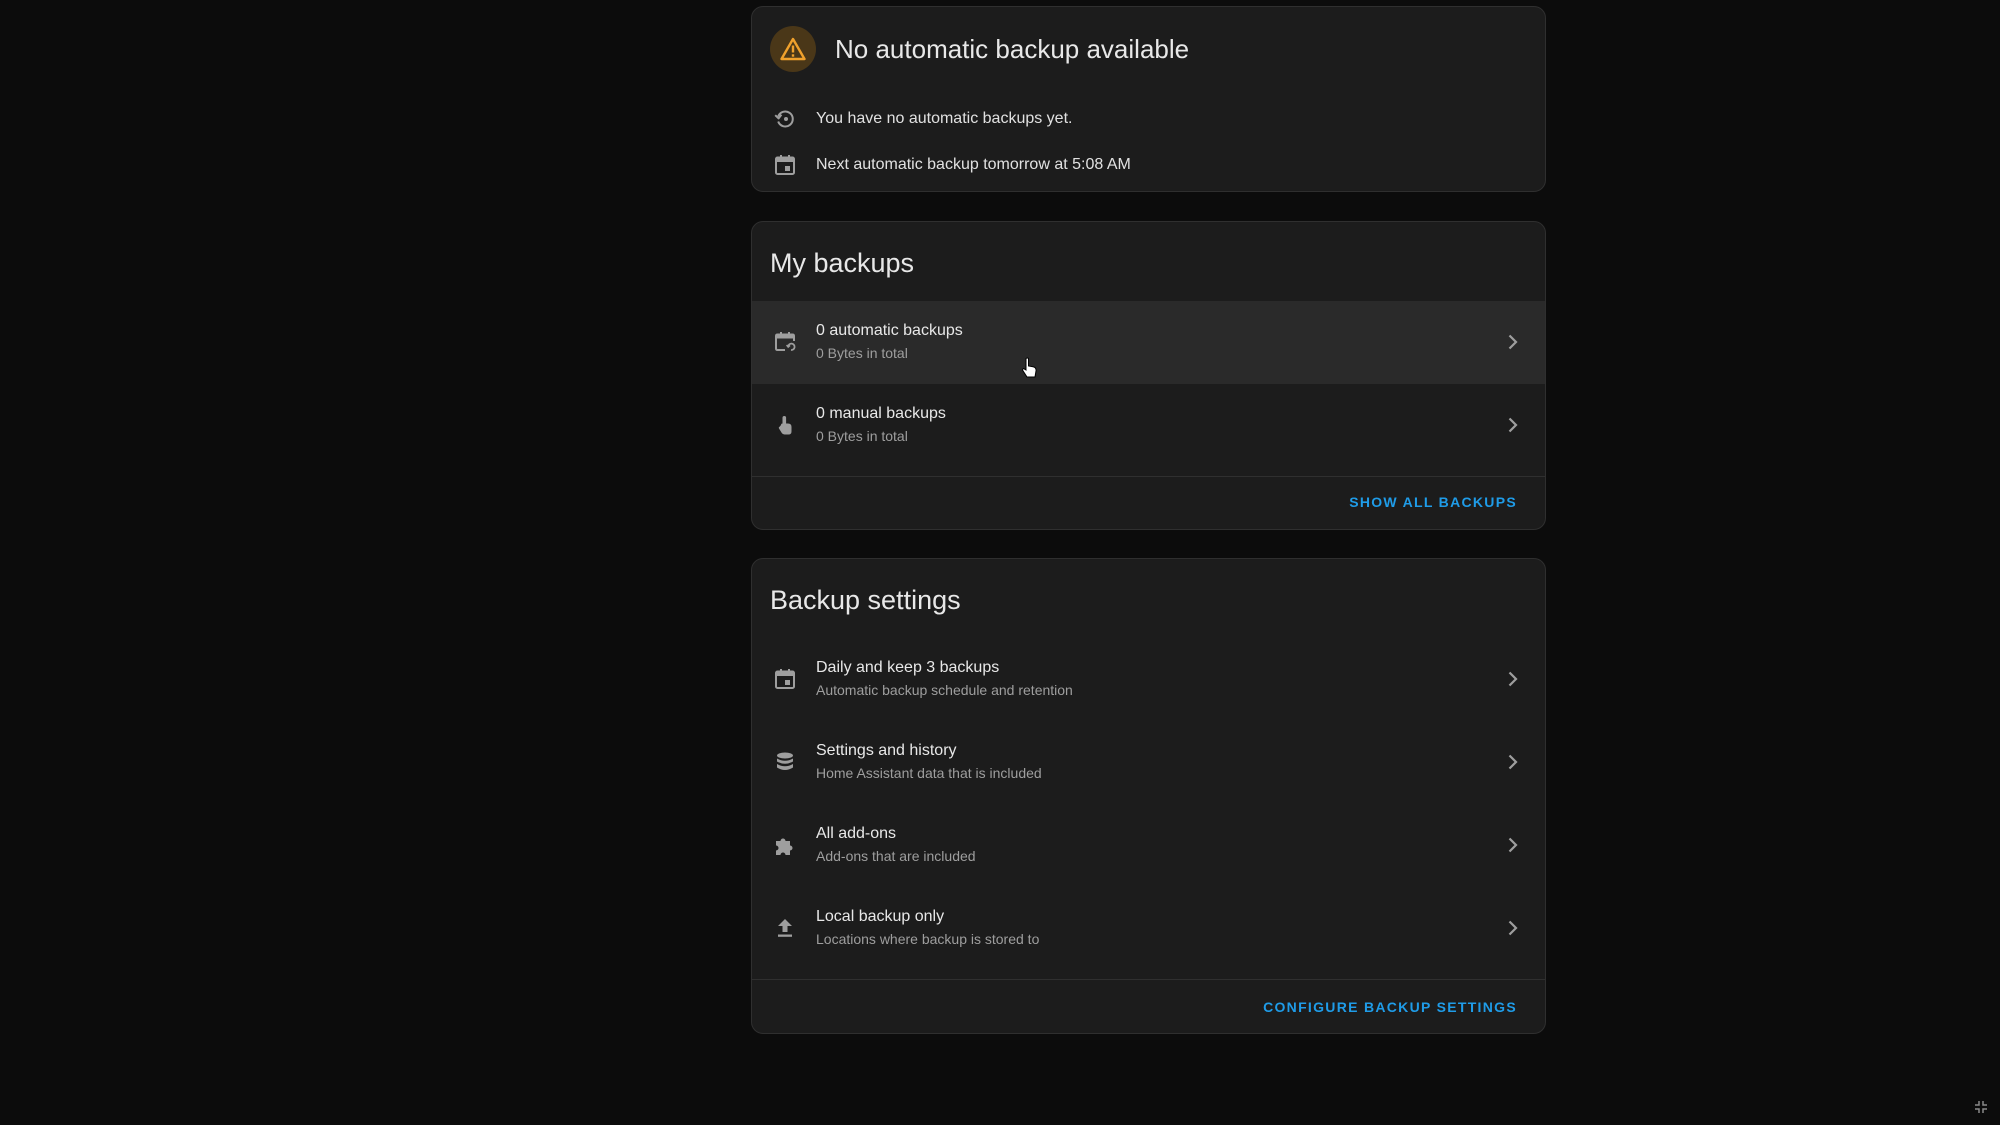 Image resolution: width=2000 pixels, height=1125 pixels. What do you see at coordinates (785, 845) in the screenshot?
I see `puzzle-icon` at bounding box center [785, 845].